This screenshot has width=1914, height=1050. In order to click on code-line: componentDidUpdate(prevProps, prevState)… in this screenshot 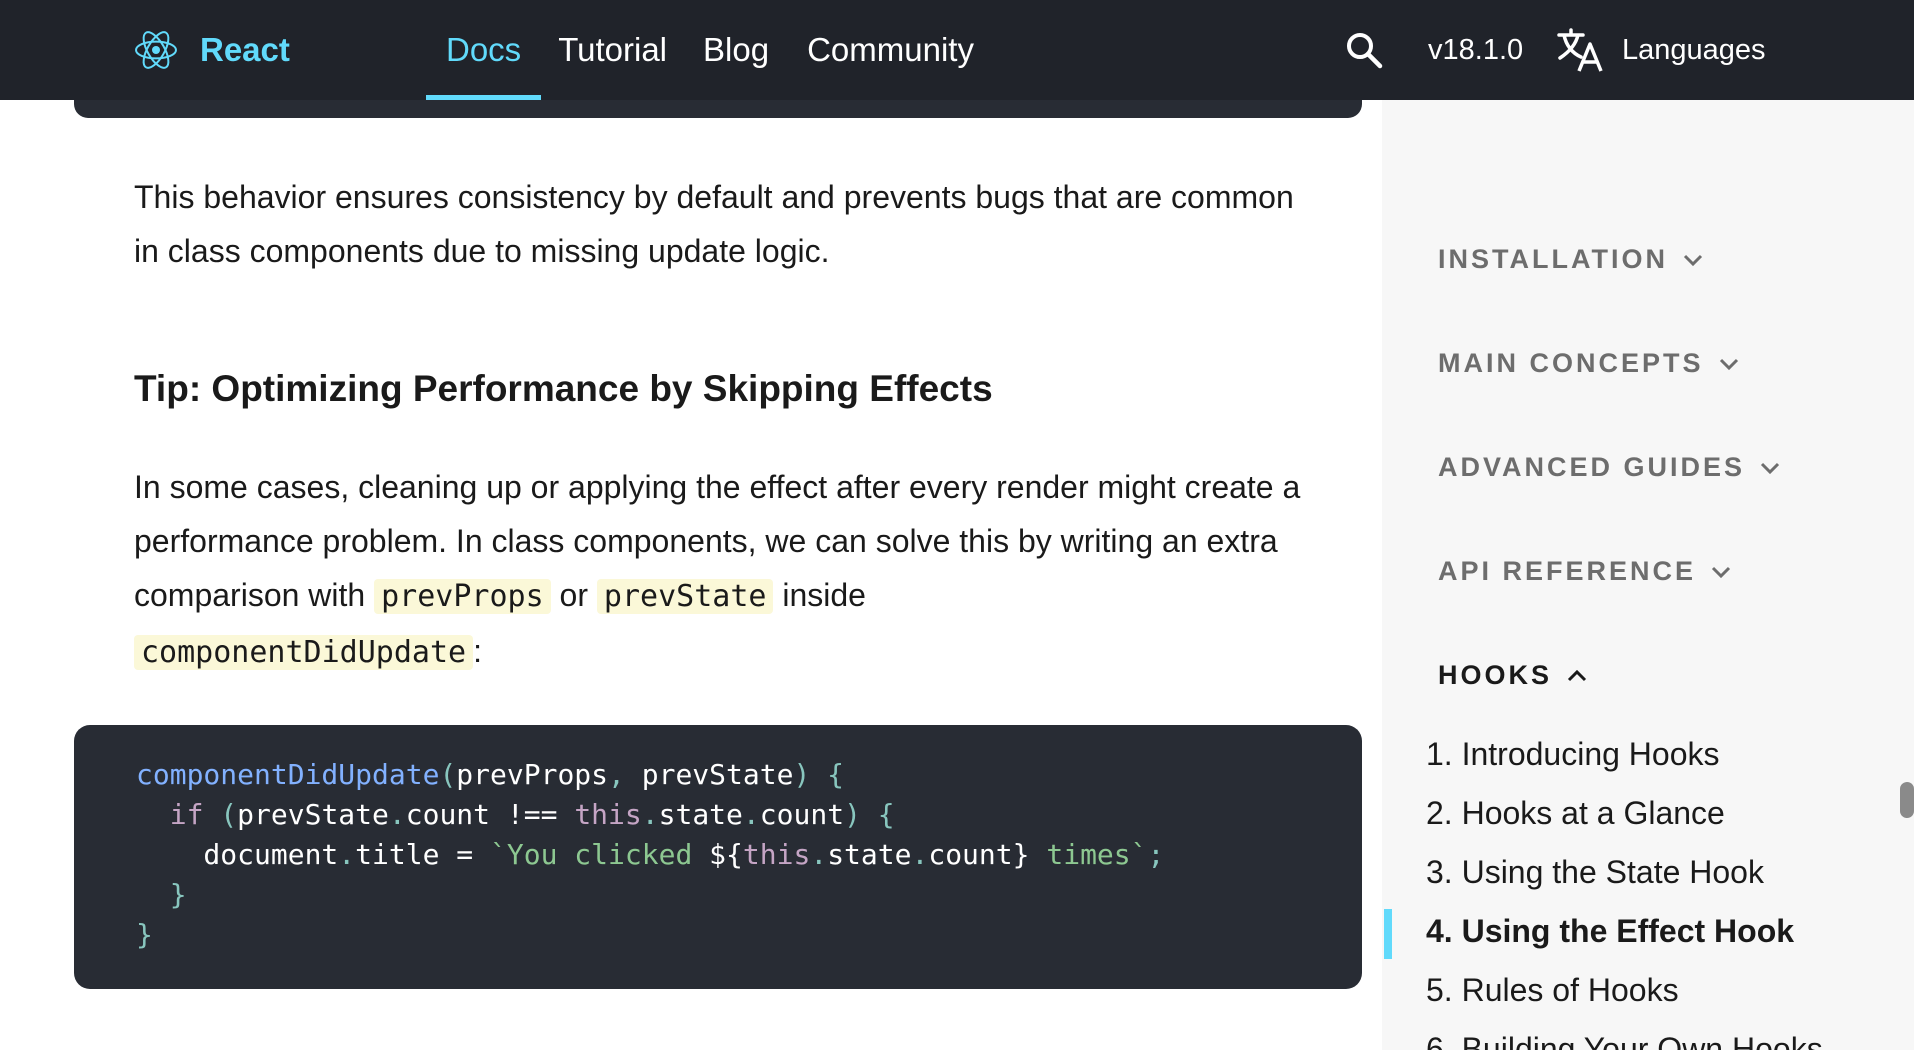, I will do `click(749, 775)`.